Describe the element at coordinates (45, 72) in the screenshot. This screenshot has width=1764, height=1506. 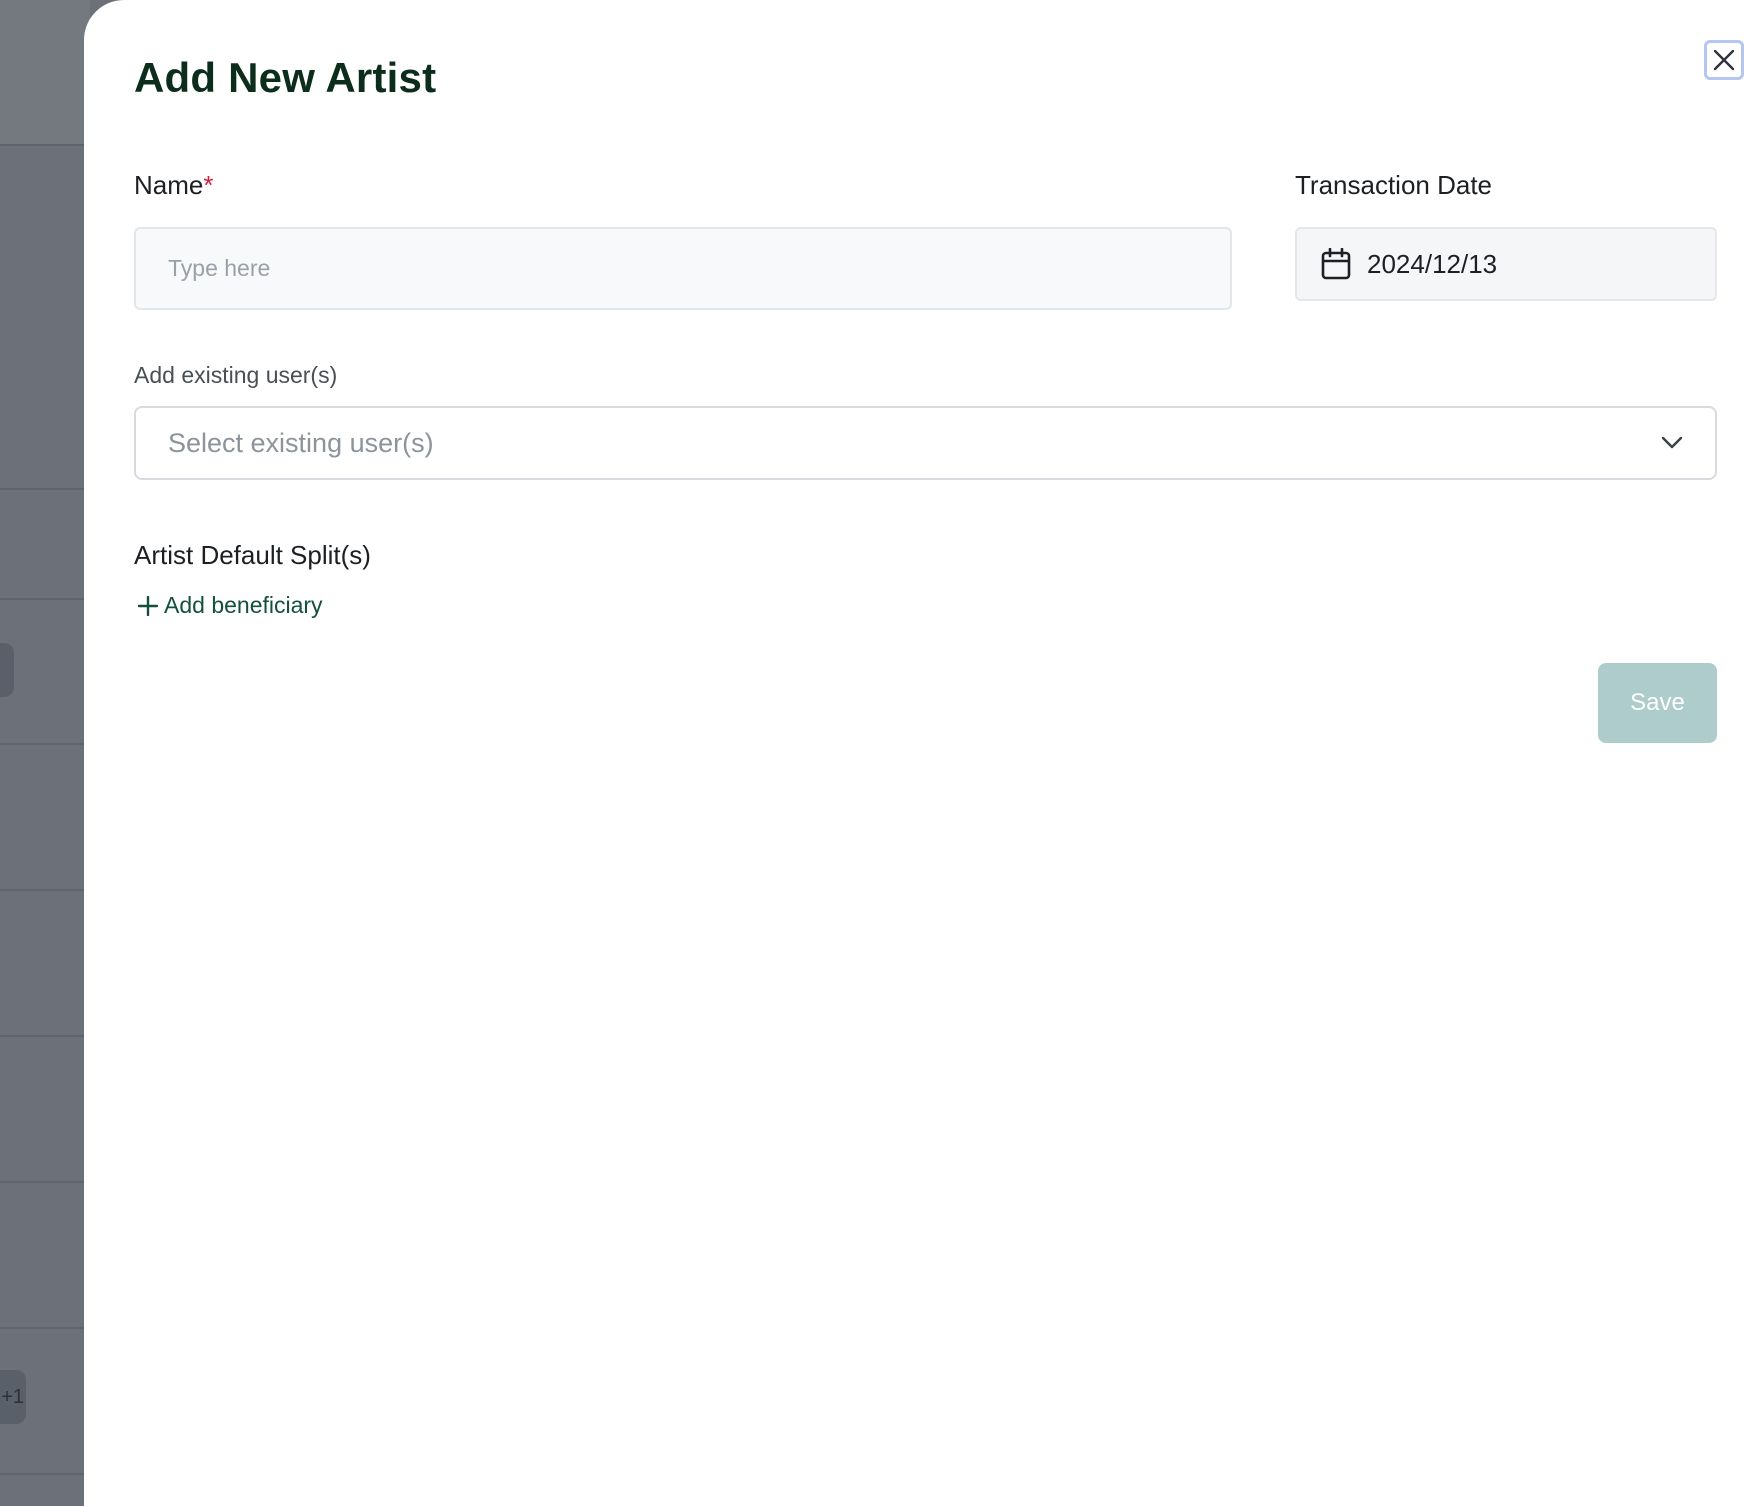
I see `background-header` at that location.